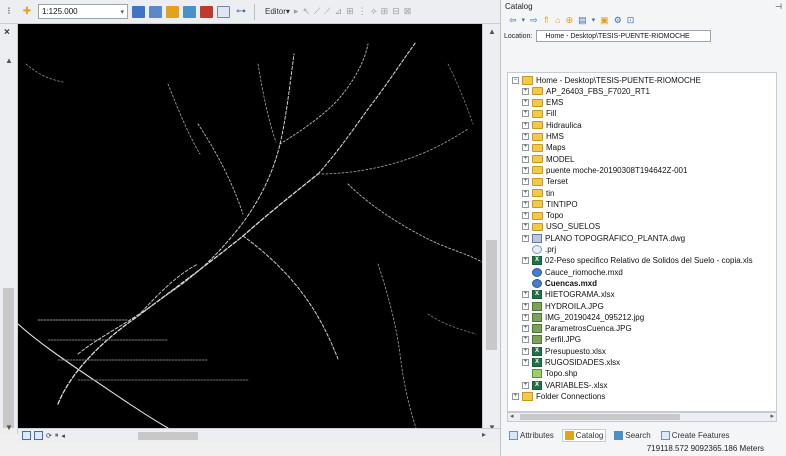  What do you see at coordinates (26, 435) in the screenshot?
I see `data-view-icon` at bounding box center [26, 435].